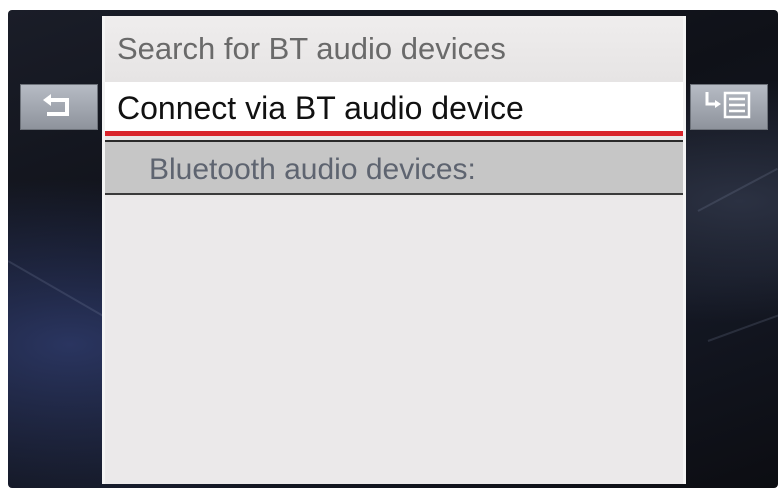 Image resolution: width=784 pixels, height=493 pixels. I want to click on back-button, so click(59, 107).